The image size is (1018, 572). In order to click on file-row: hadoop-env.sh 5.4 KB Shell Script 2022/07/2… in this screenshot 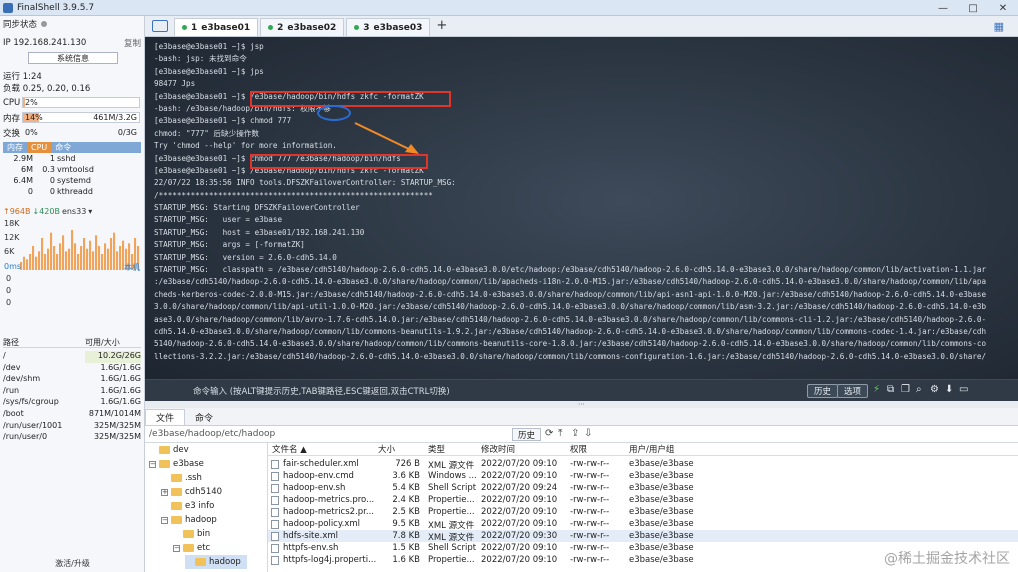, I will do `click(643, 488)`.